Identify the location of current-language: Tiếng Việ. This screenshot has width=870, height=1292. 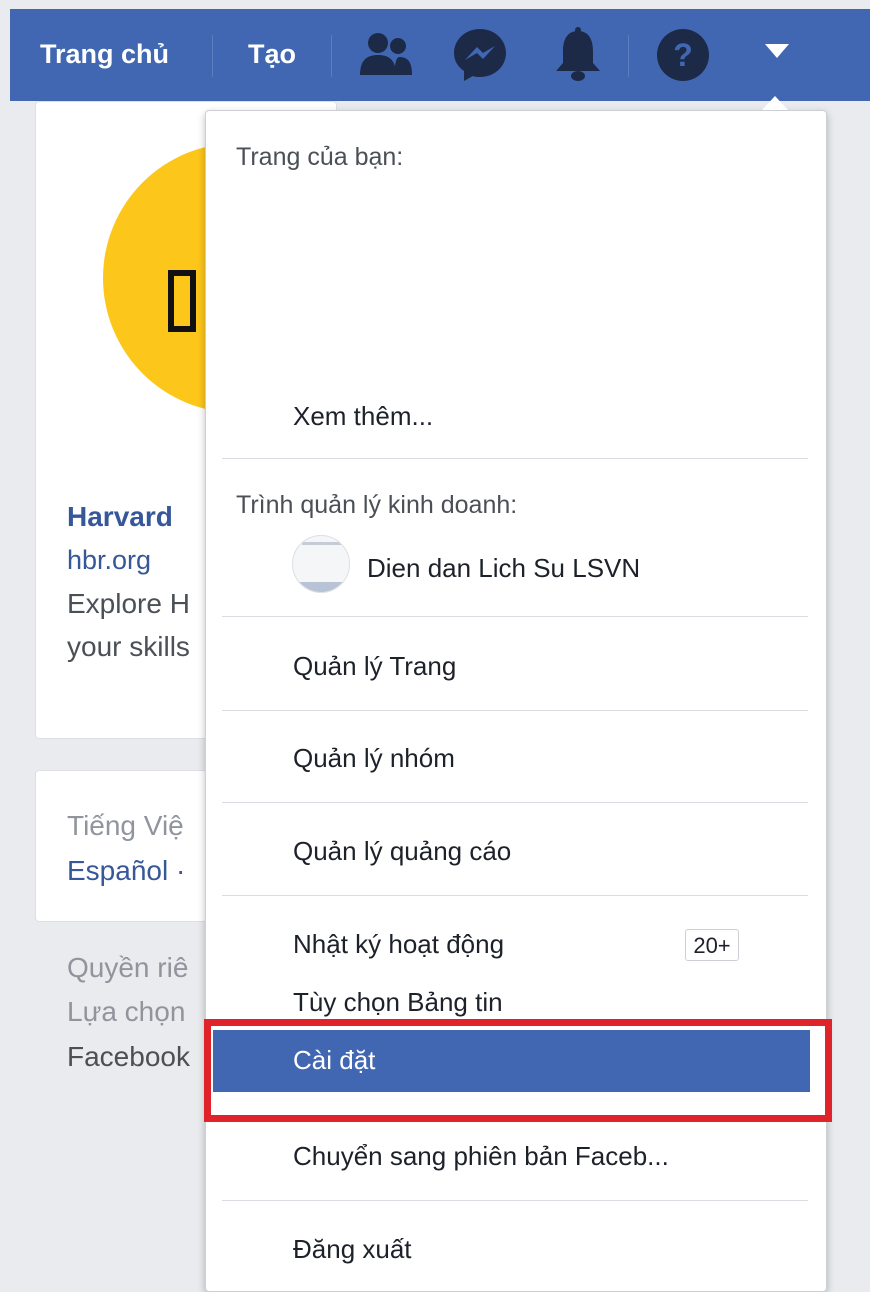
(125, 825).